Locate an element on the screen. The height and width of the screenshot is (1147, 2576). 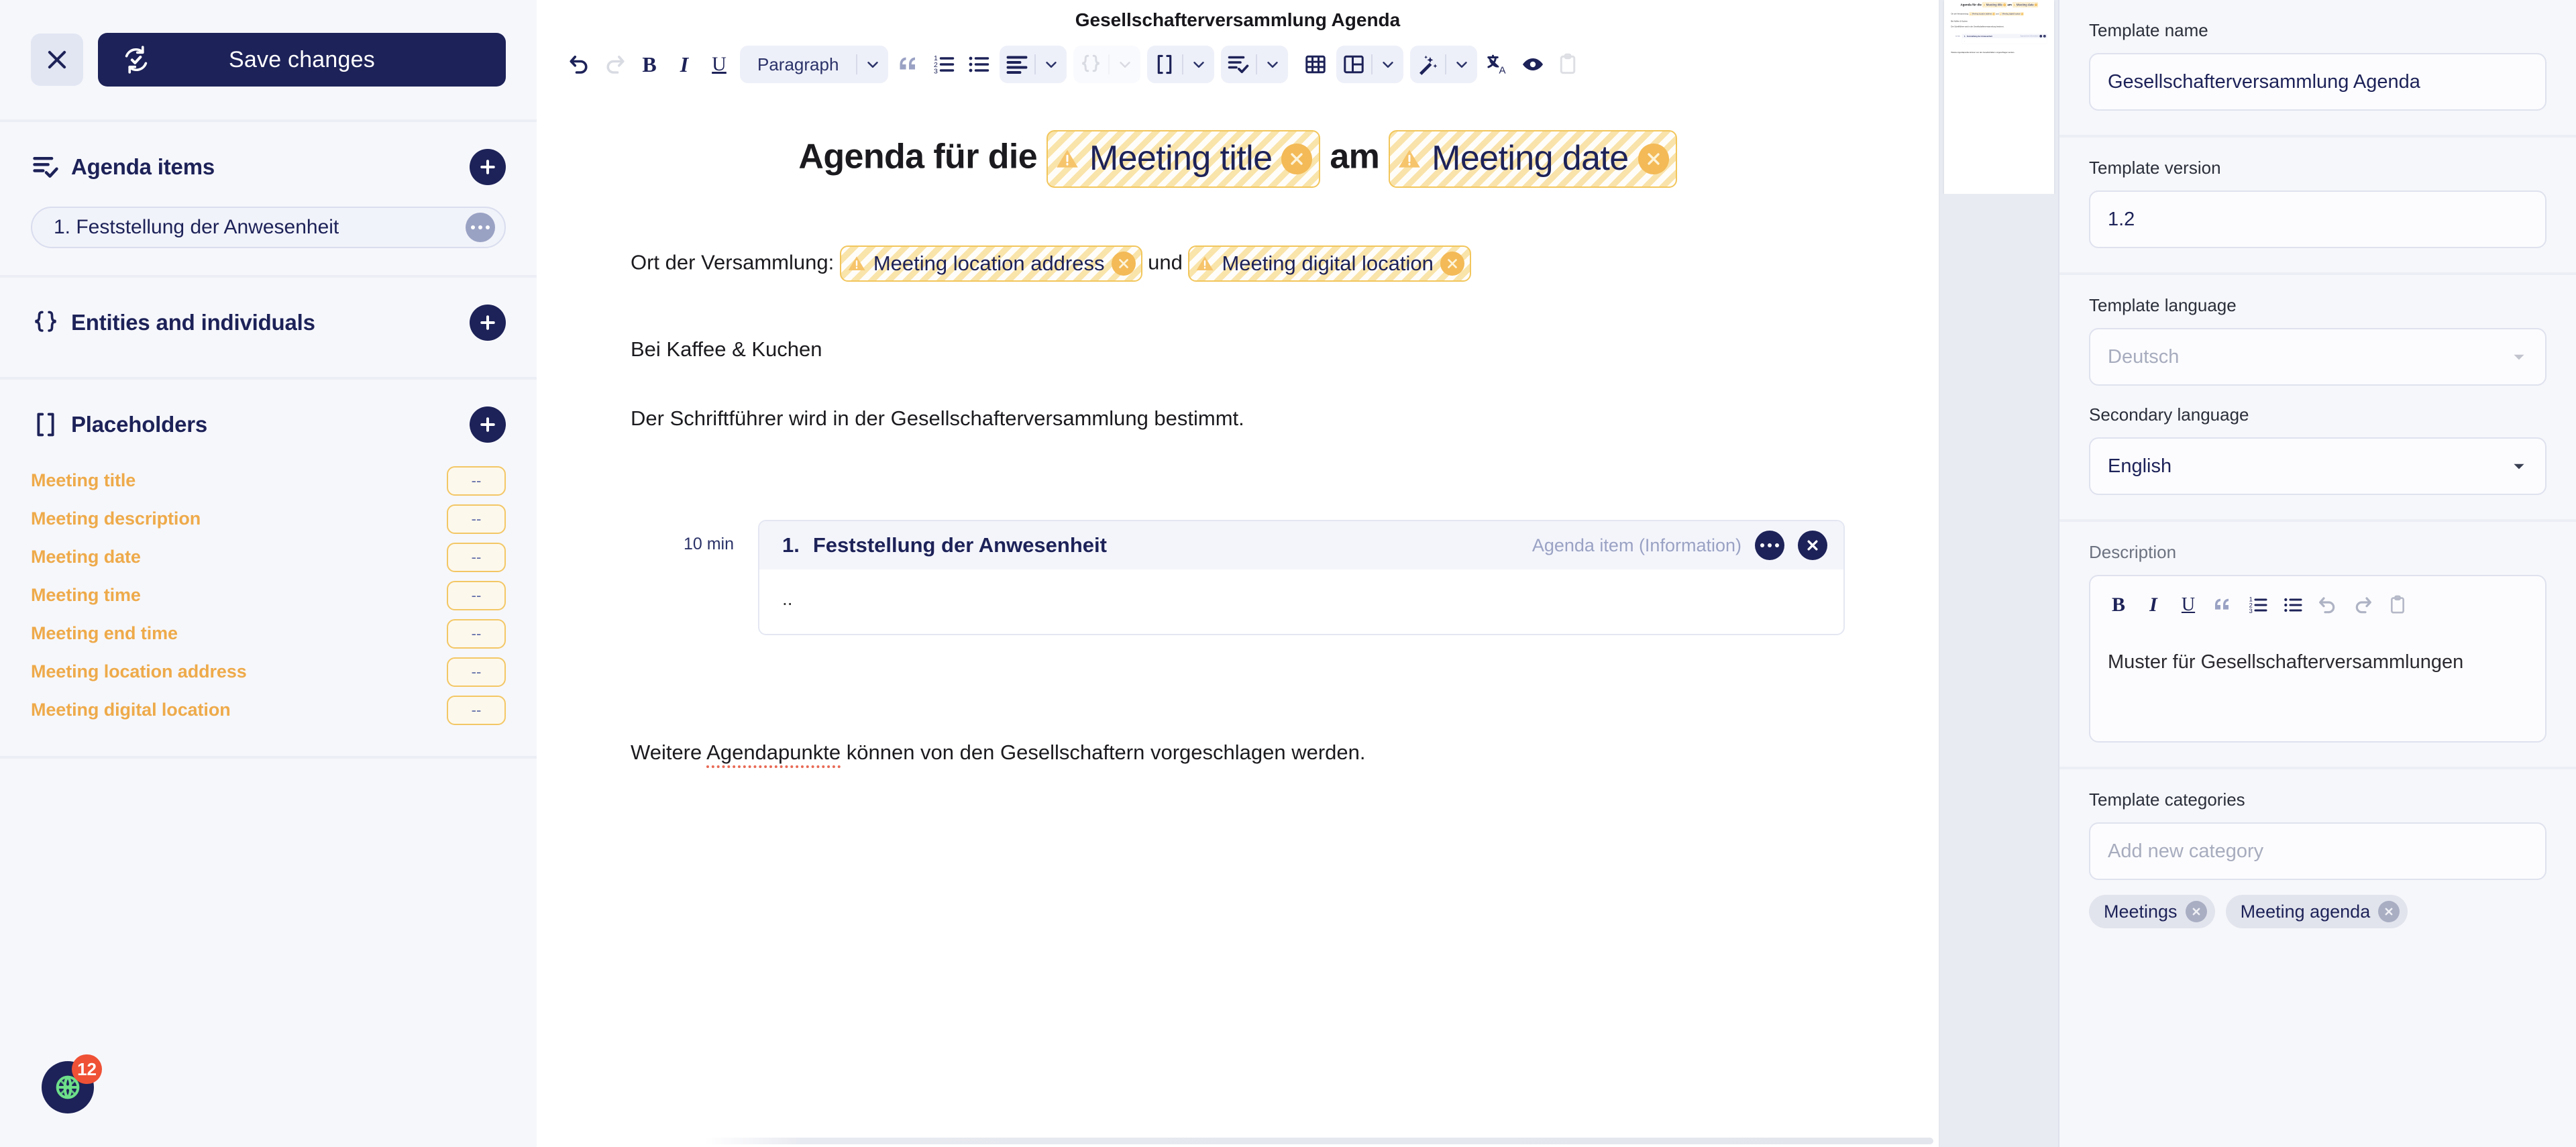
insert-placeholder-button is located at coordinates (1164, 64).